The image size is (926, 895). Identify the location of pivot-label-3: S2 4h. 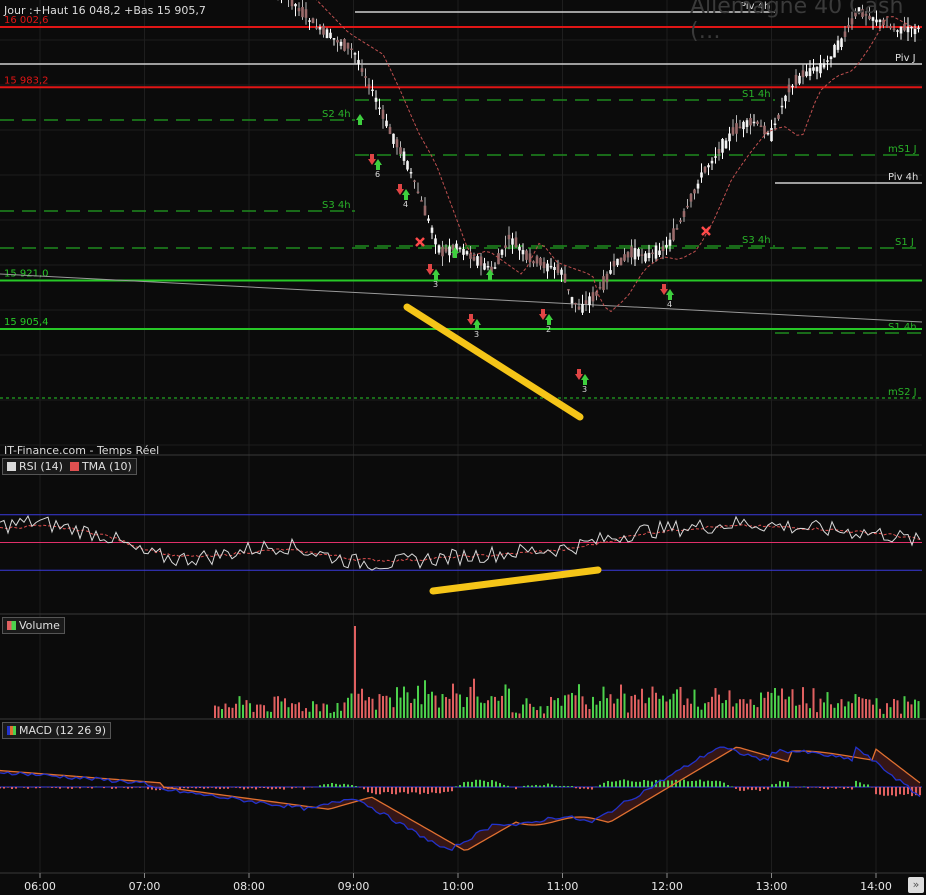
(336, 114).